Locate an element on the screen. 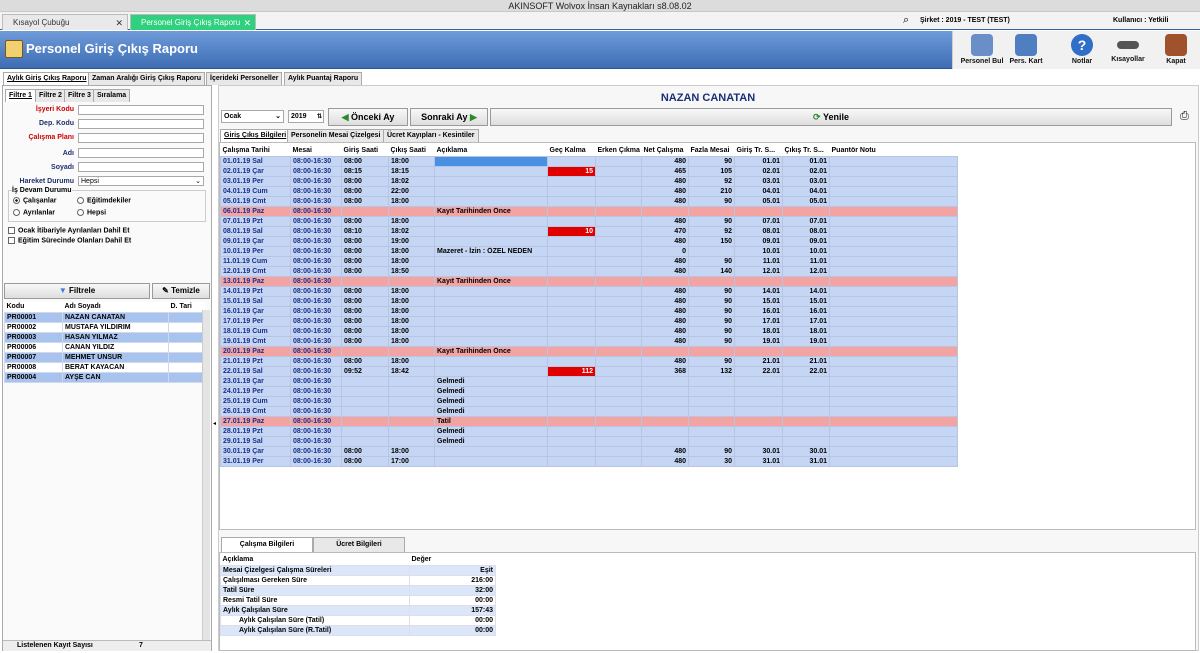  search-icon: ⌕ is located at coordinates (906, 20).